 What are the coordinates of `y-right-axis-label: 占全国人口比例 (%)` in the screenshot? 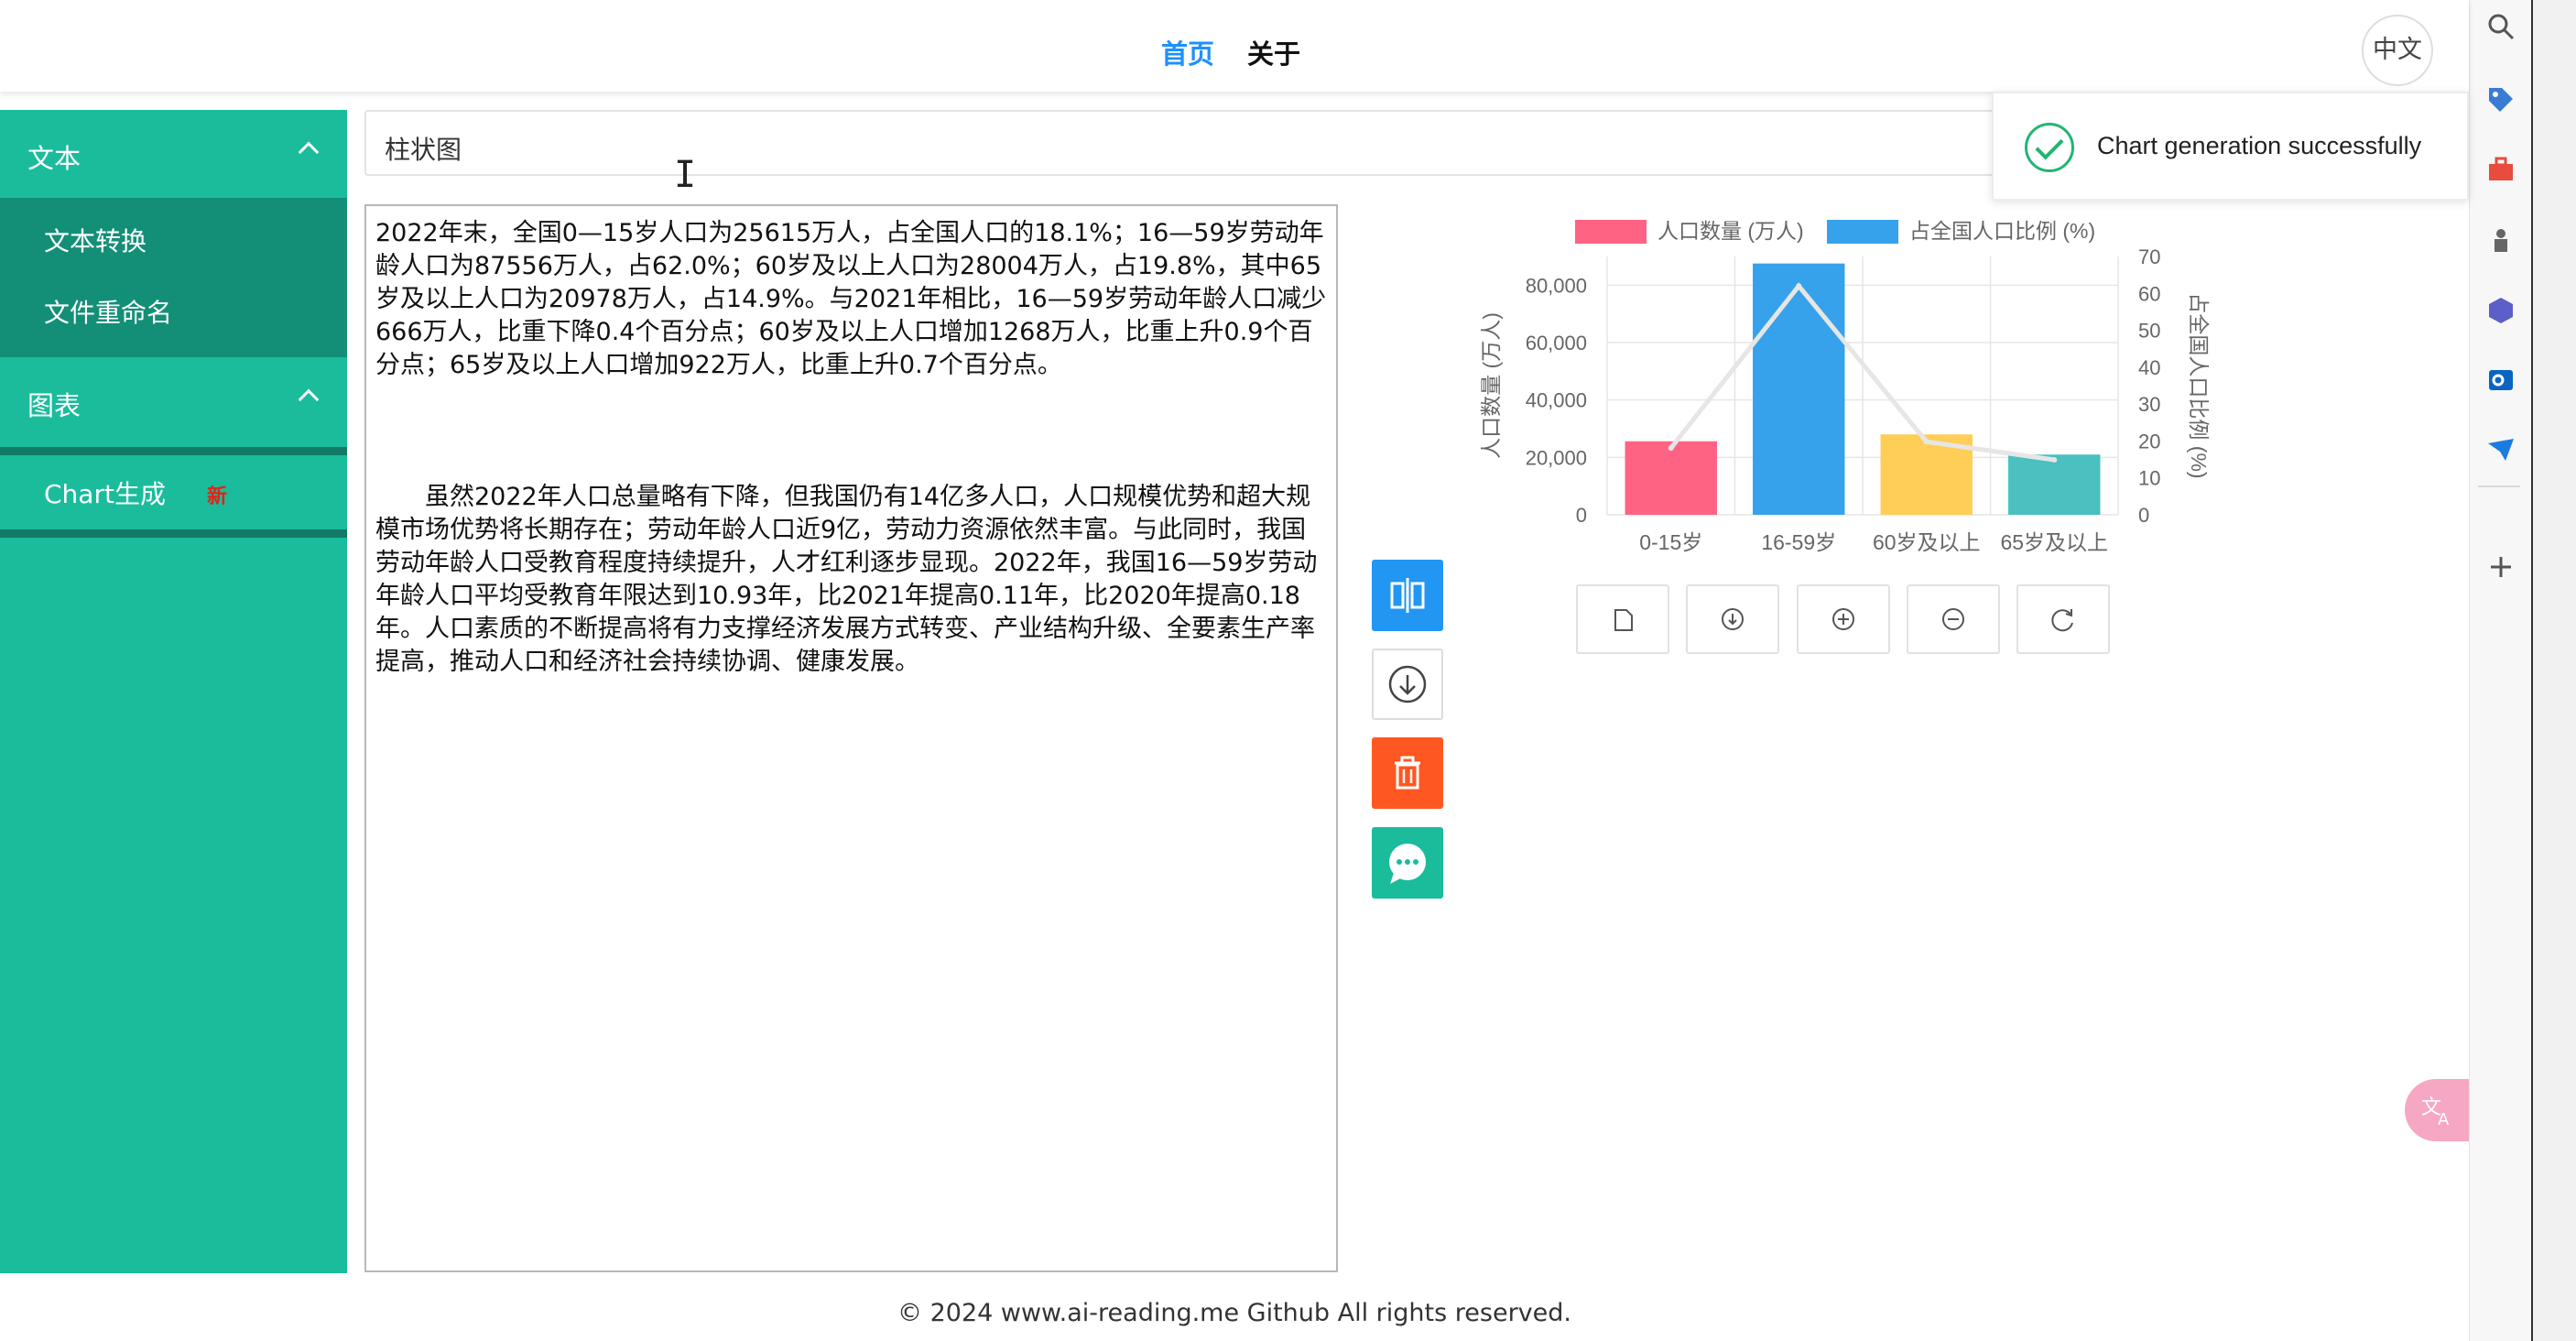 It's located at (2199, 385).